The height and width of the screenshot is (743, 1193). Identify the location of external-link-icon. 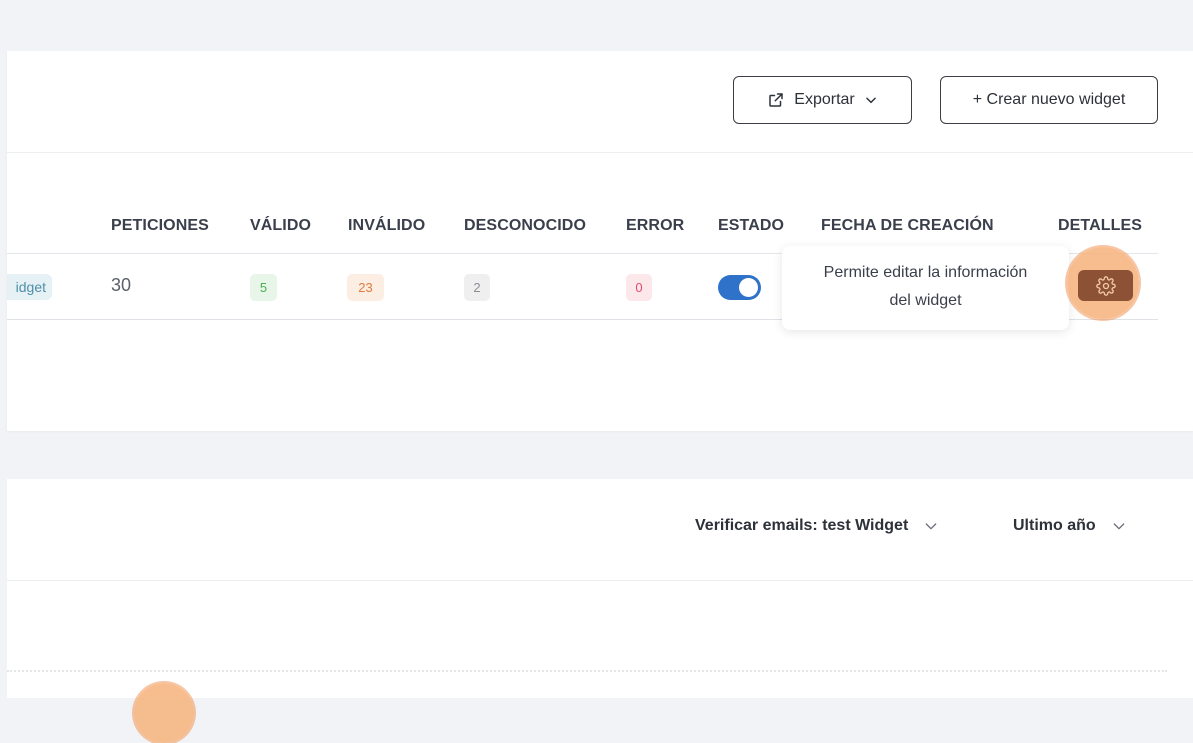
(776, 100).